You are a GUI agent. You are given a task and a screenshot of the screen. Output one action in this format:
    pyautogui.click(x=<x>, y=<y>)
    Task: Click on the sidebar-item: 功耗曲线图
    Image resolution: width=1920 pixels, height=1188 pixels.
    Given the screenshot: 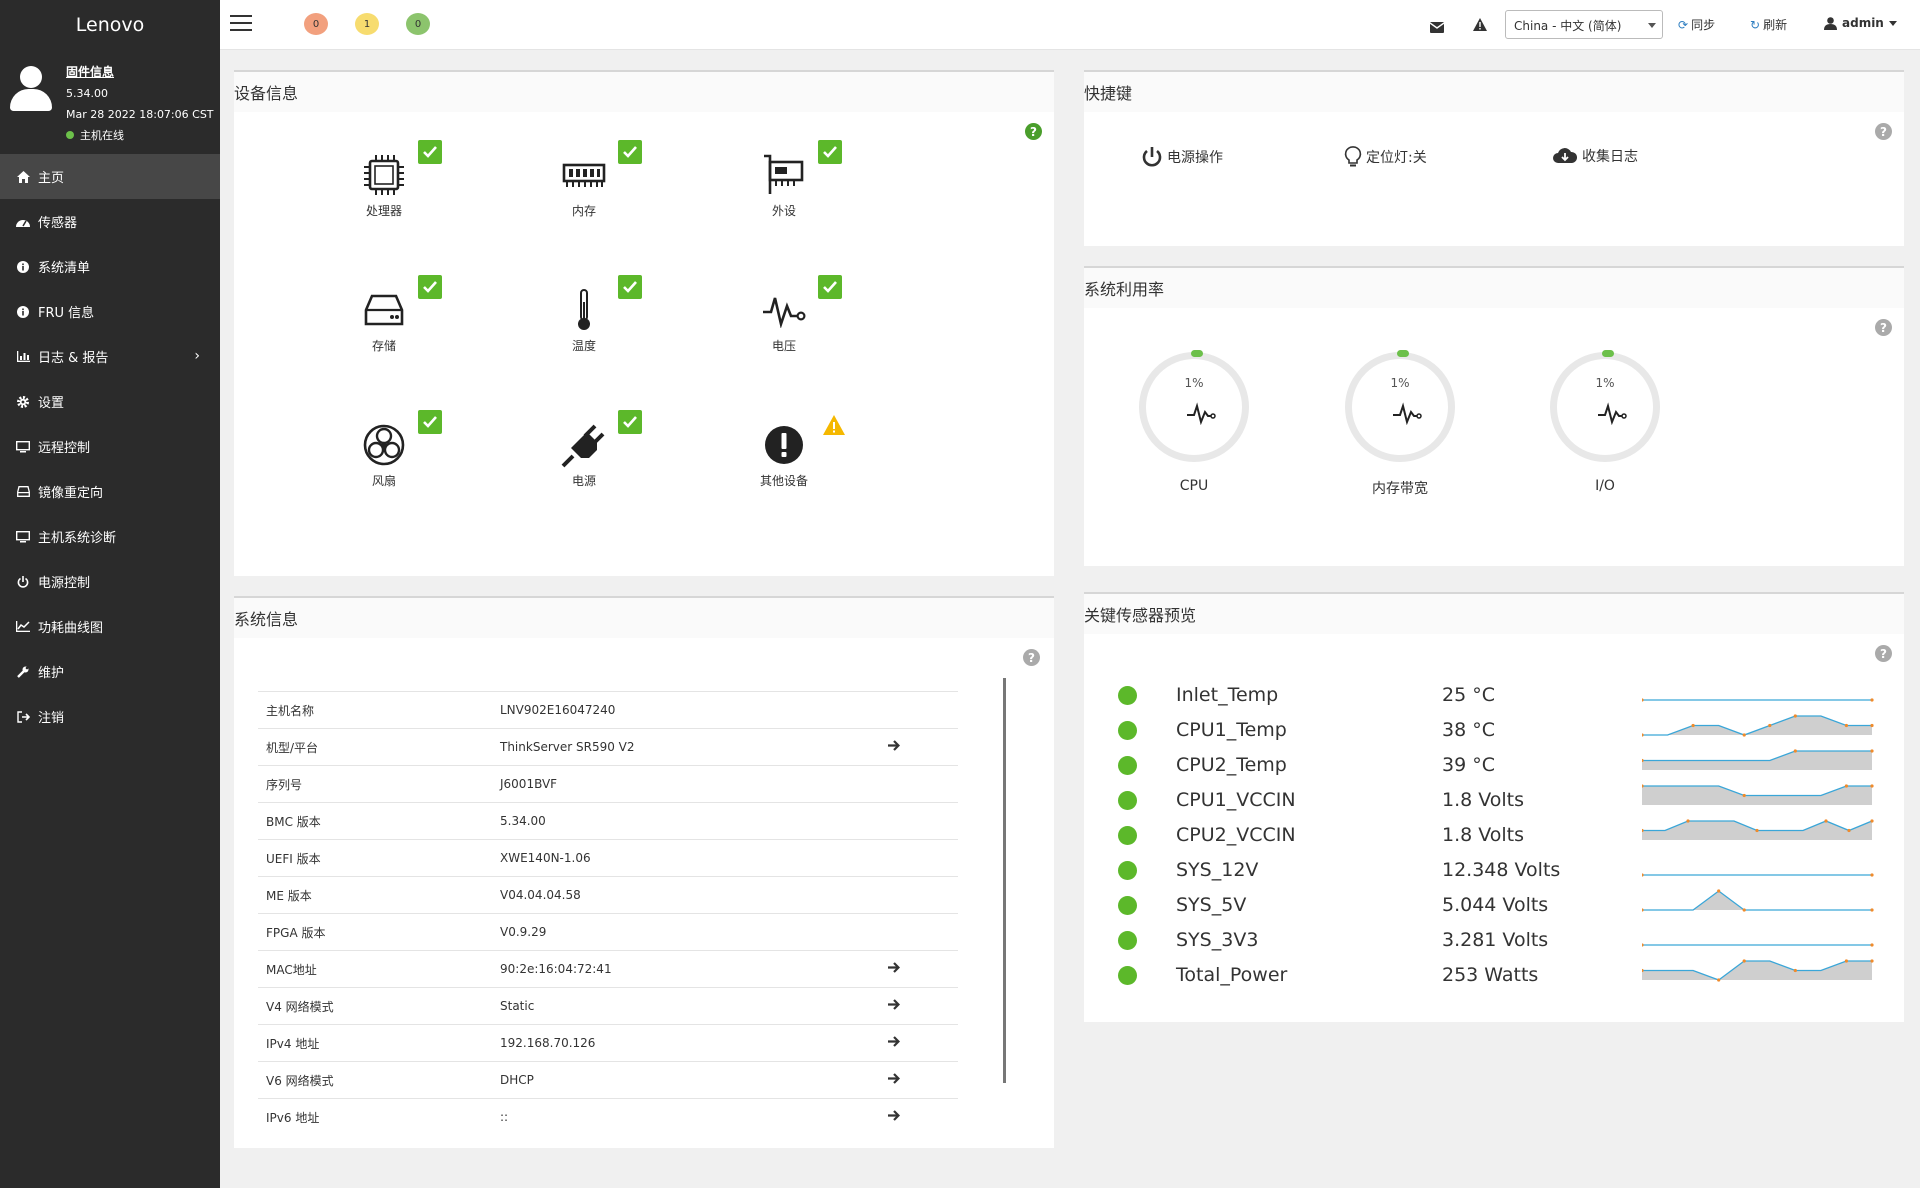 What is the action you would take?
    pyautogui.click(x=110, y=626)
    